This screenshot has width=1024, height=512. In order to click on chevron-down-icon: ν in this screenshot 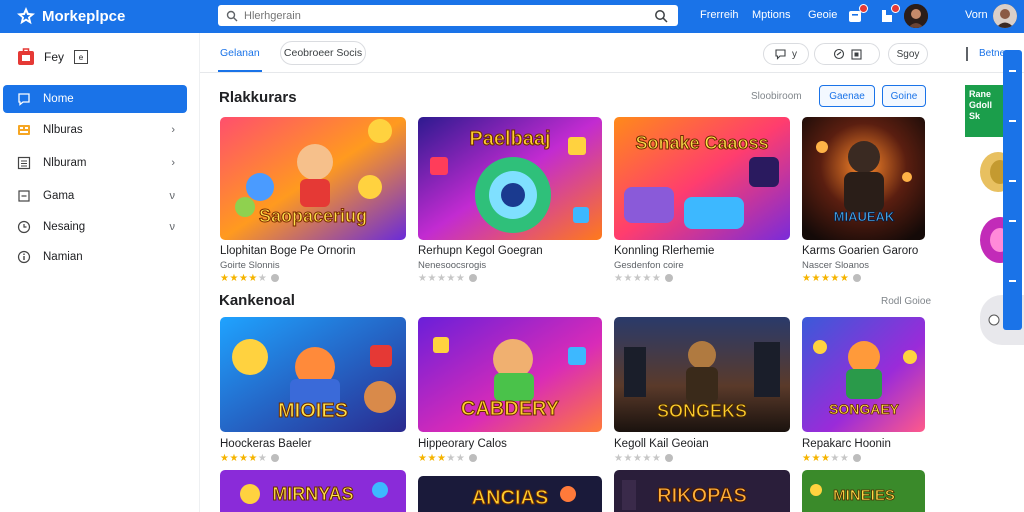, I will do `click(172, 196)`.